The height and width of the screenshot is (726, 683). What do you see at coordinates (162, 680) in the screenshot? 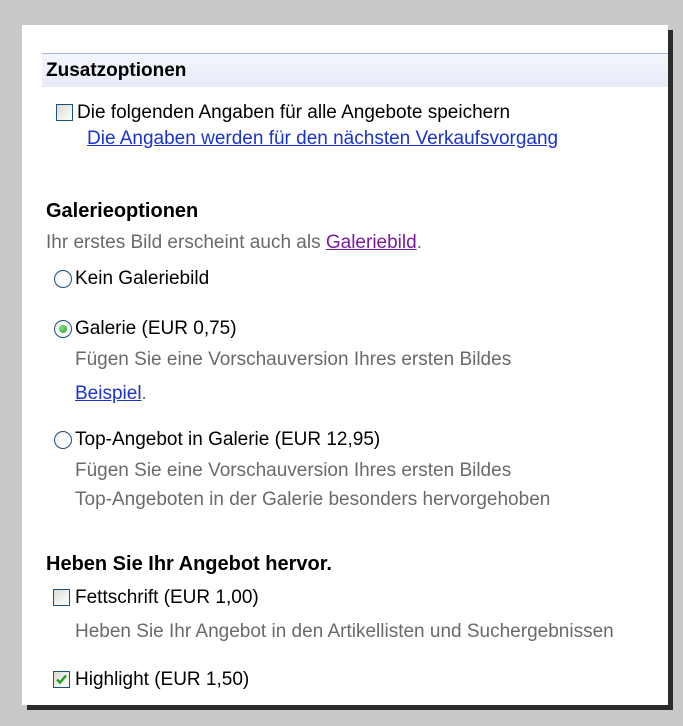
I see `highlight-label: Highlight (EUR 1,50)` at bounding box center [162, 680].